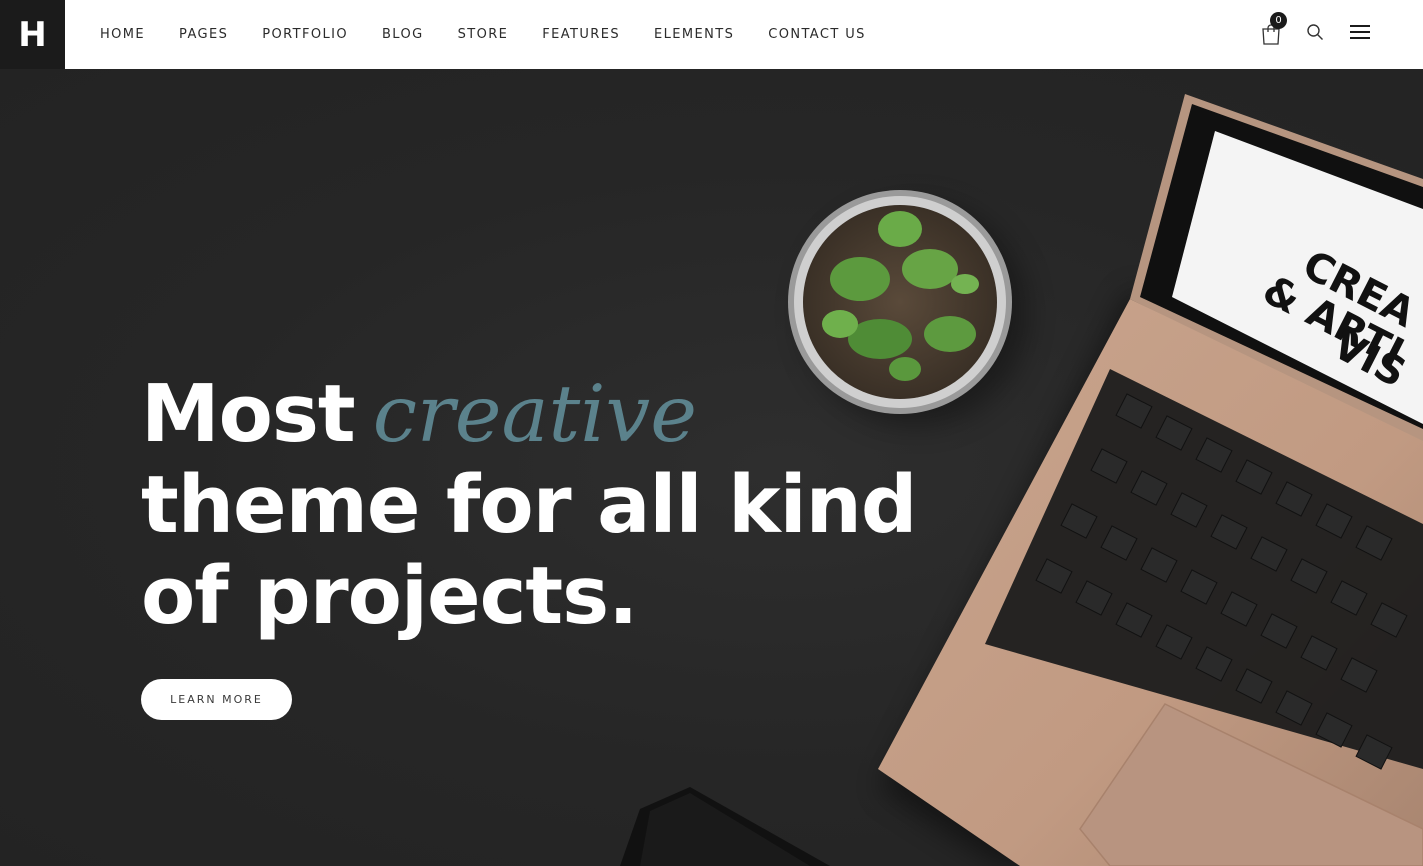 The height and width of the screenshot is (866, 1423). I want to click on headline-line-2: theme for all kind, so click(529, 505).